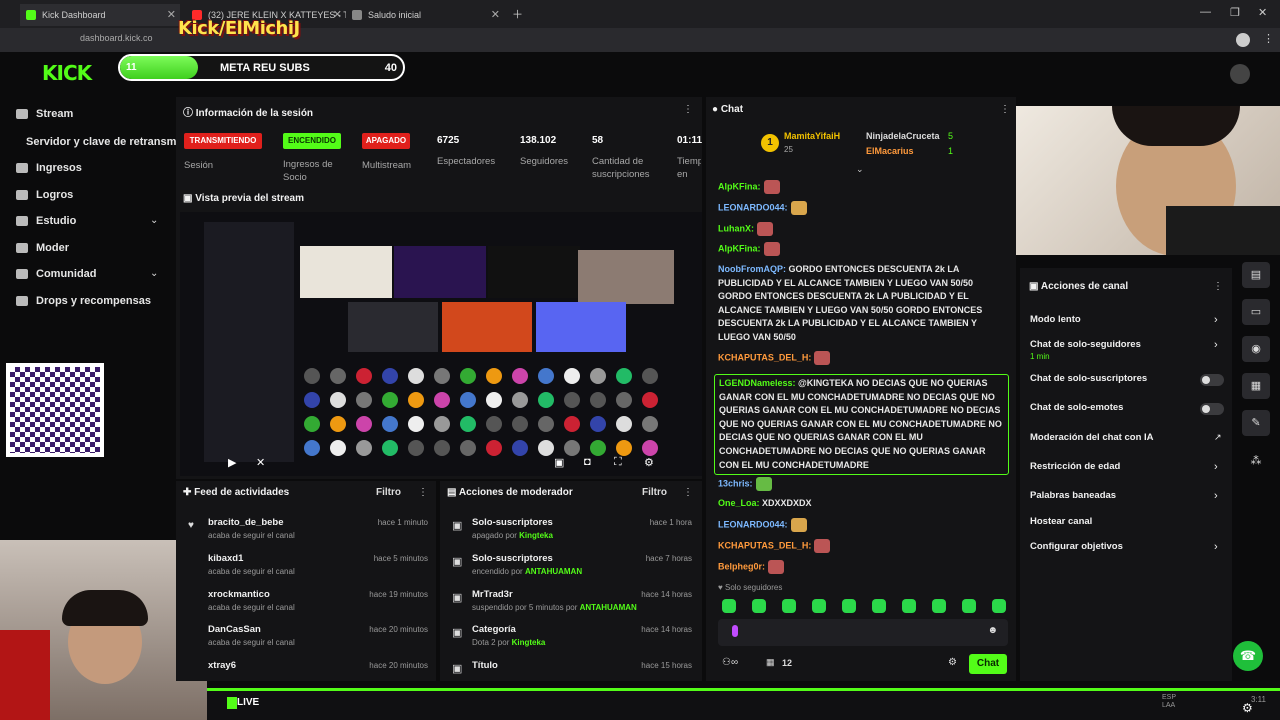 This screenshot has height=720, width=1280. I want to click on channel-action-label: Configurar objetivos, so click(1076, 546).